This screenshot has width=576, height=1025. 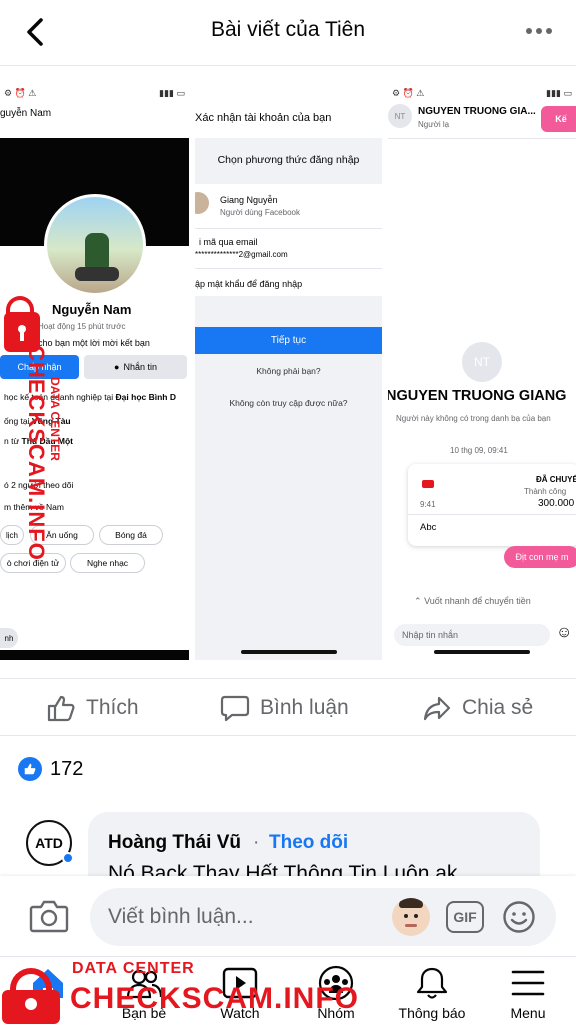 I want to click on profile-name: Nguyễn Nam, so click(x=92, y=309).